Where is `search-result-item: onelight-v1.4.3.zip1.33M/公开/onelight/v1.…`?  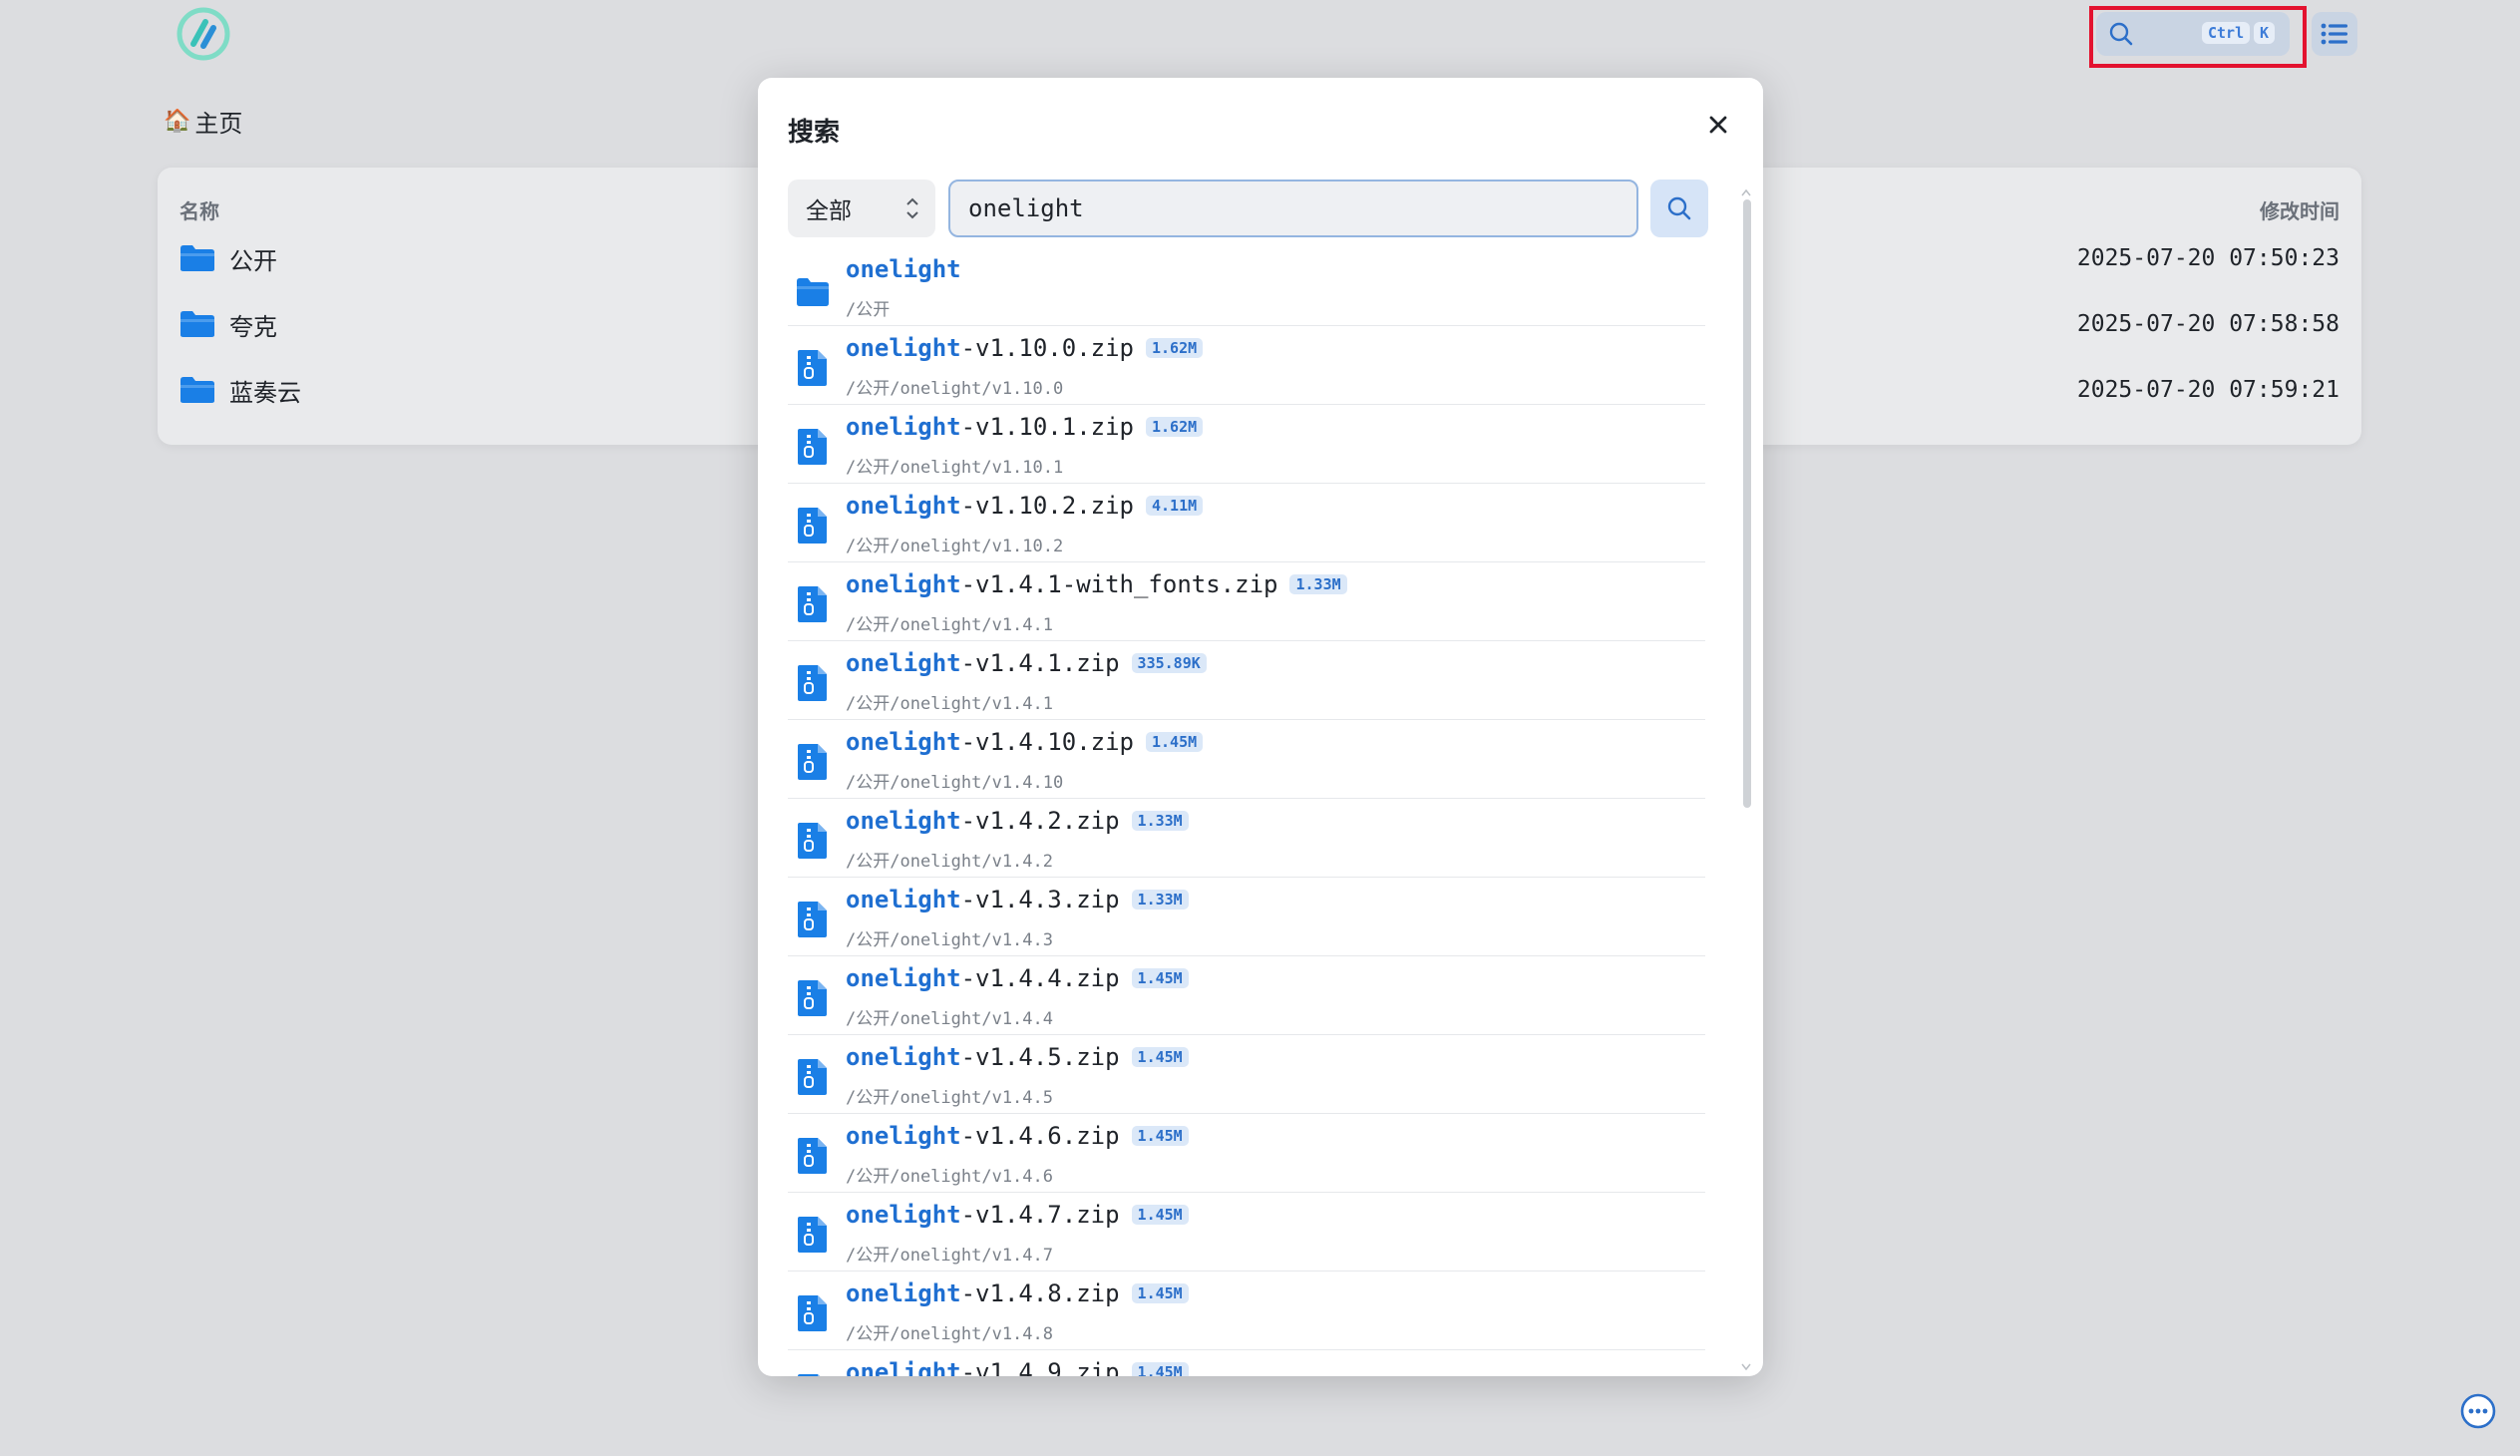 search-result-item: onelight-v1.4.3.zip1.33M/公开/onelight/v1.… is located at coordinates (1247, 917).